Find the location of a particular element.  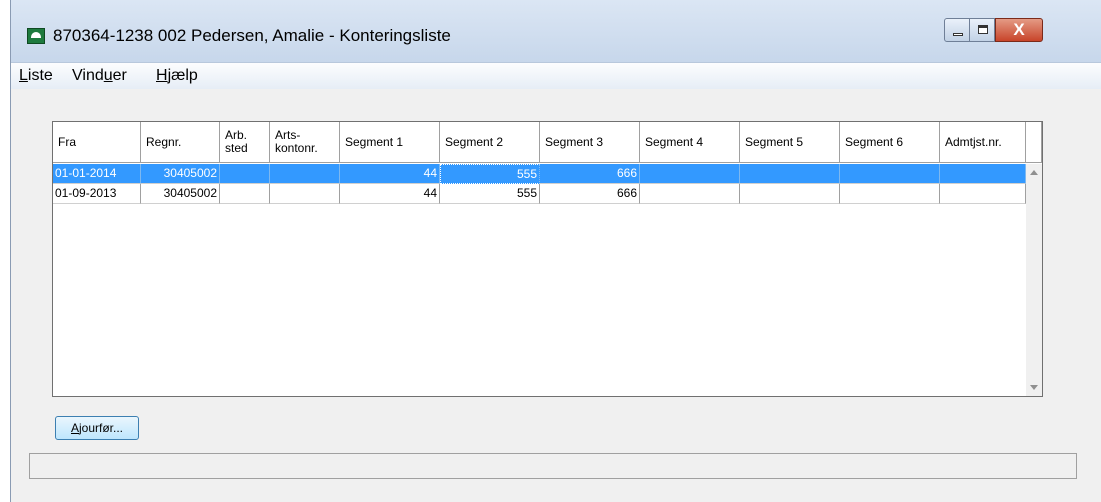

close-icon: X is located at coordinates (1019, 29).